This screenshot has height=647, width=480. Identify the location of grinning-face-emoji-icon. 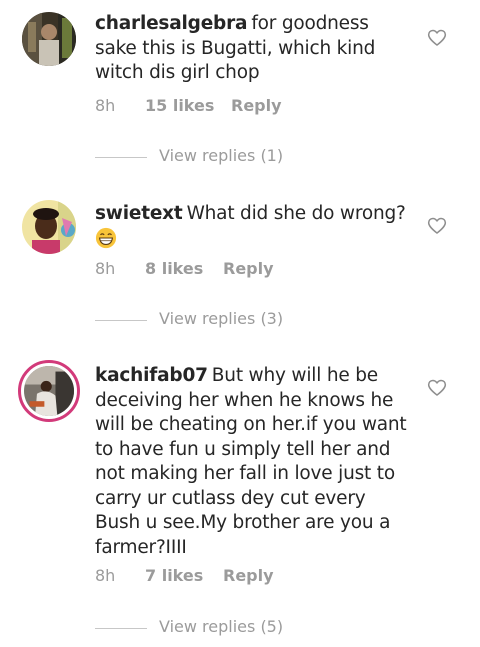
(106, 237).